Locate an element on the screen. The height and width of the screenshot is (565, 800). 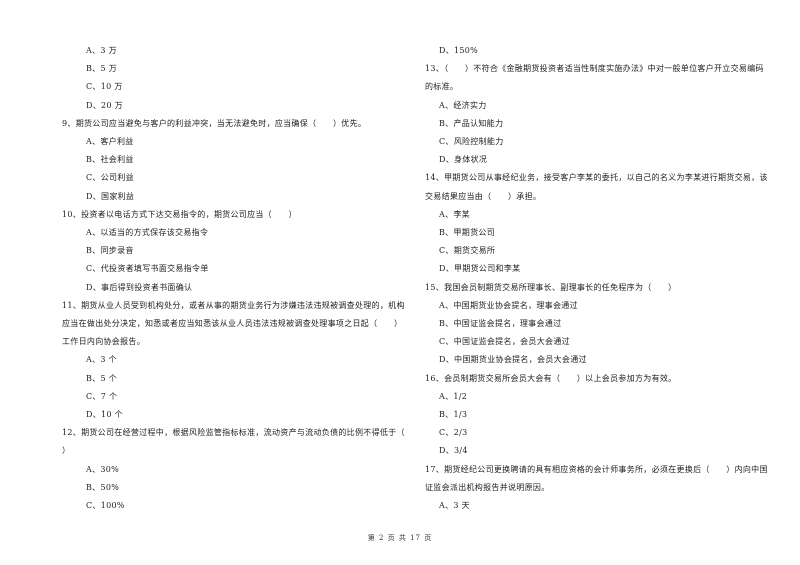
question-text-continued: 的标准。 is located at coordinates (442, 87).